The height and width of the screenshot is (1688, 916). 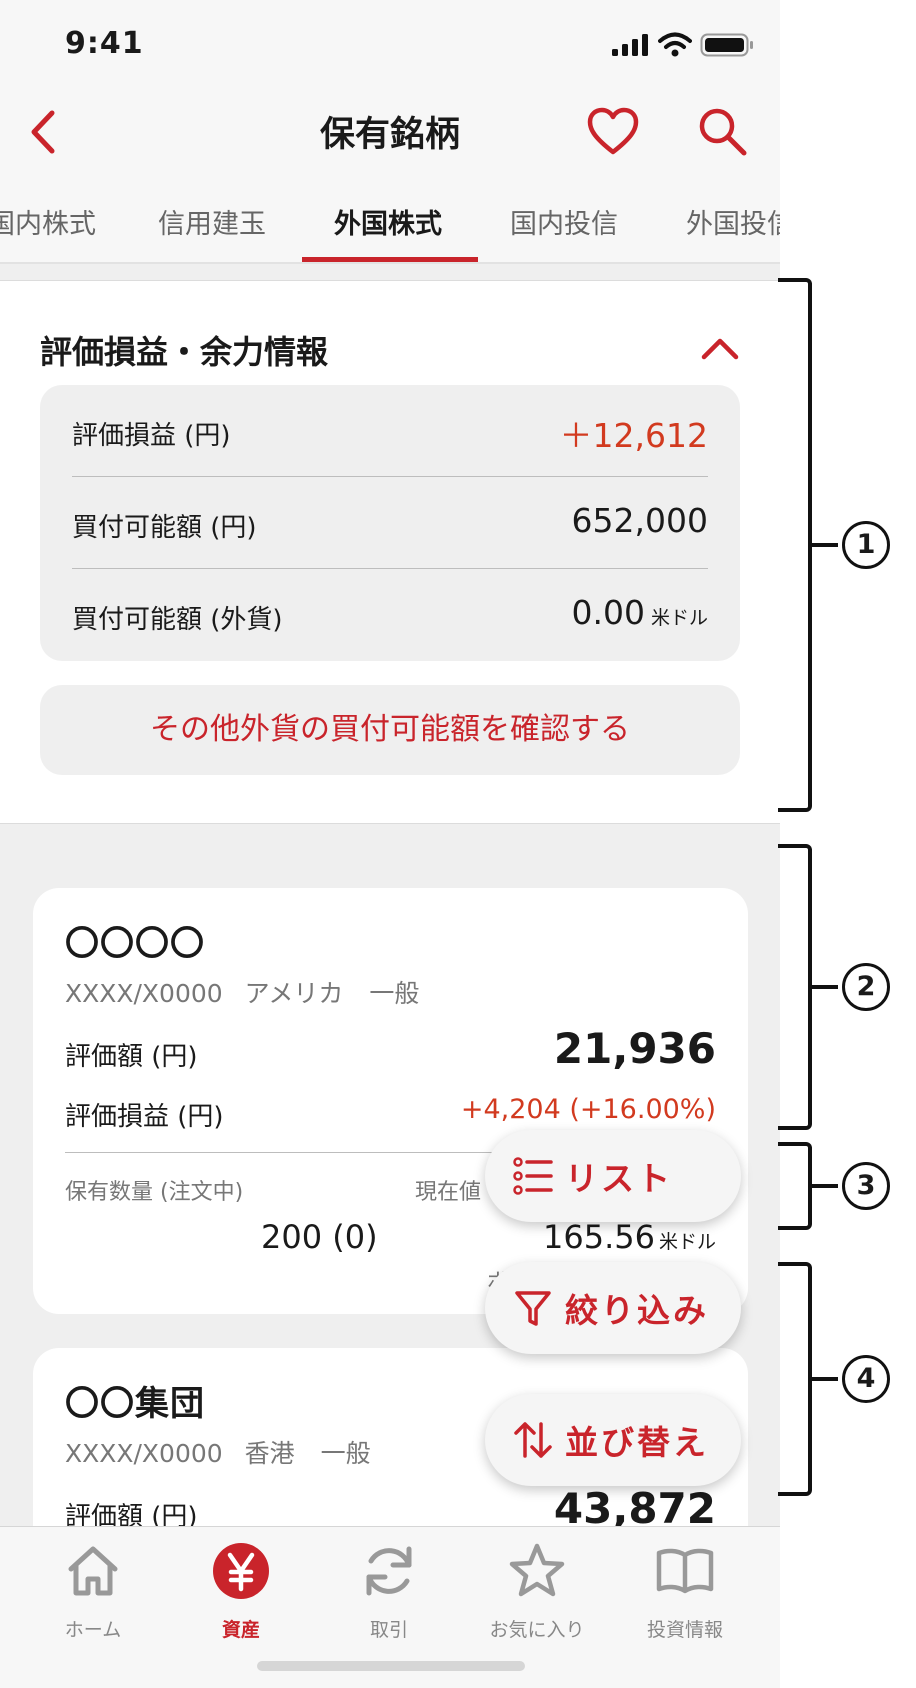 I want to click on summary-row-label: 買付可能額 (円), so click(x=164, y=528).